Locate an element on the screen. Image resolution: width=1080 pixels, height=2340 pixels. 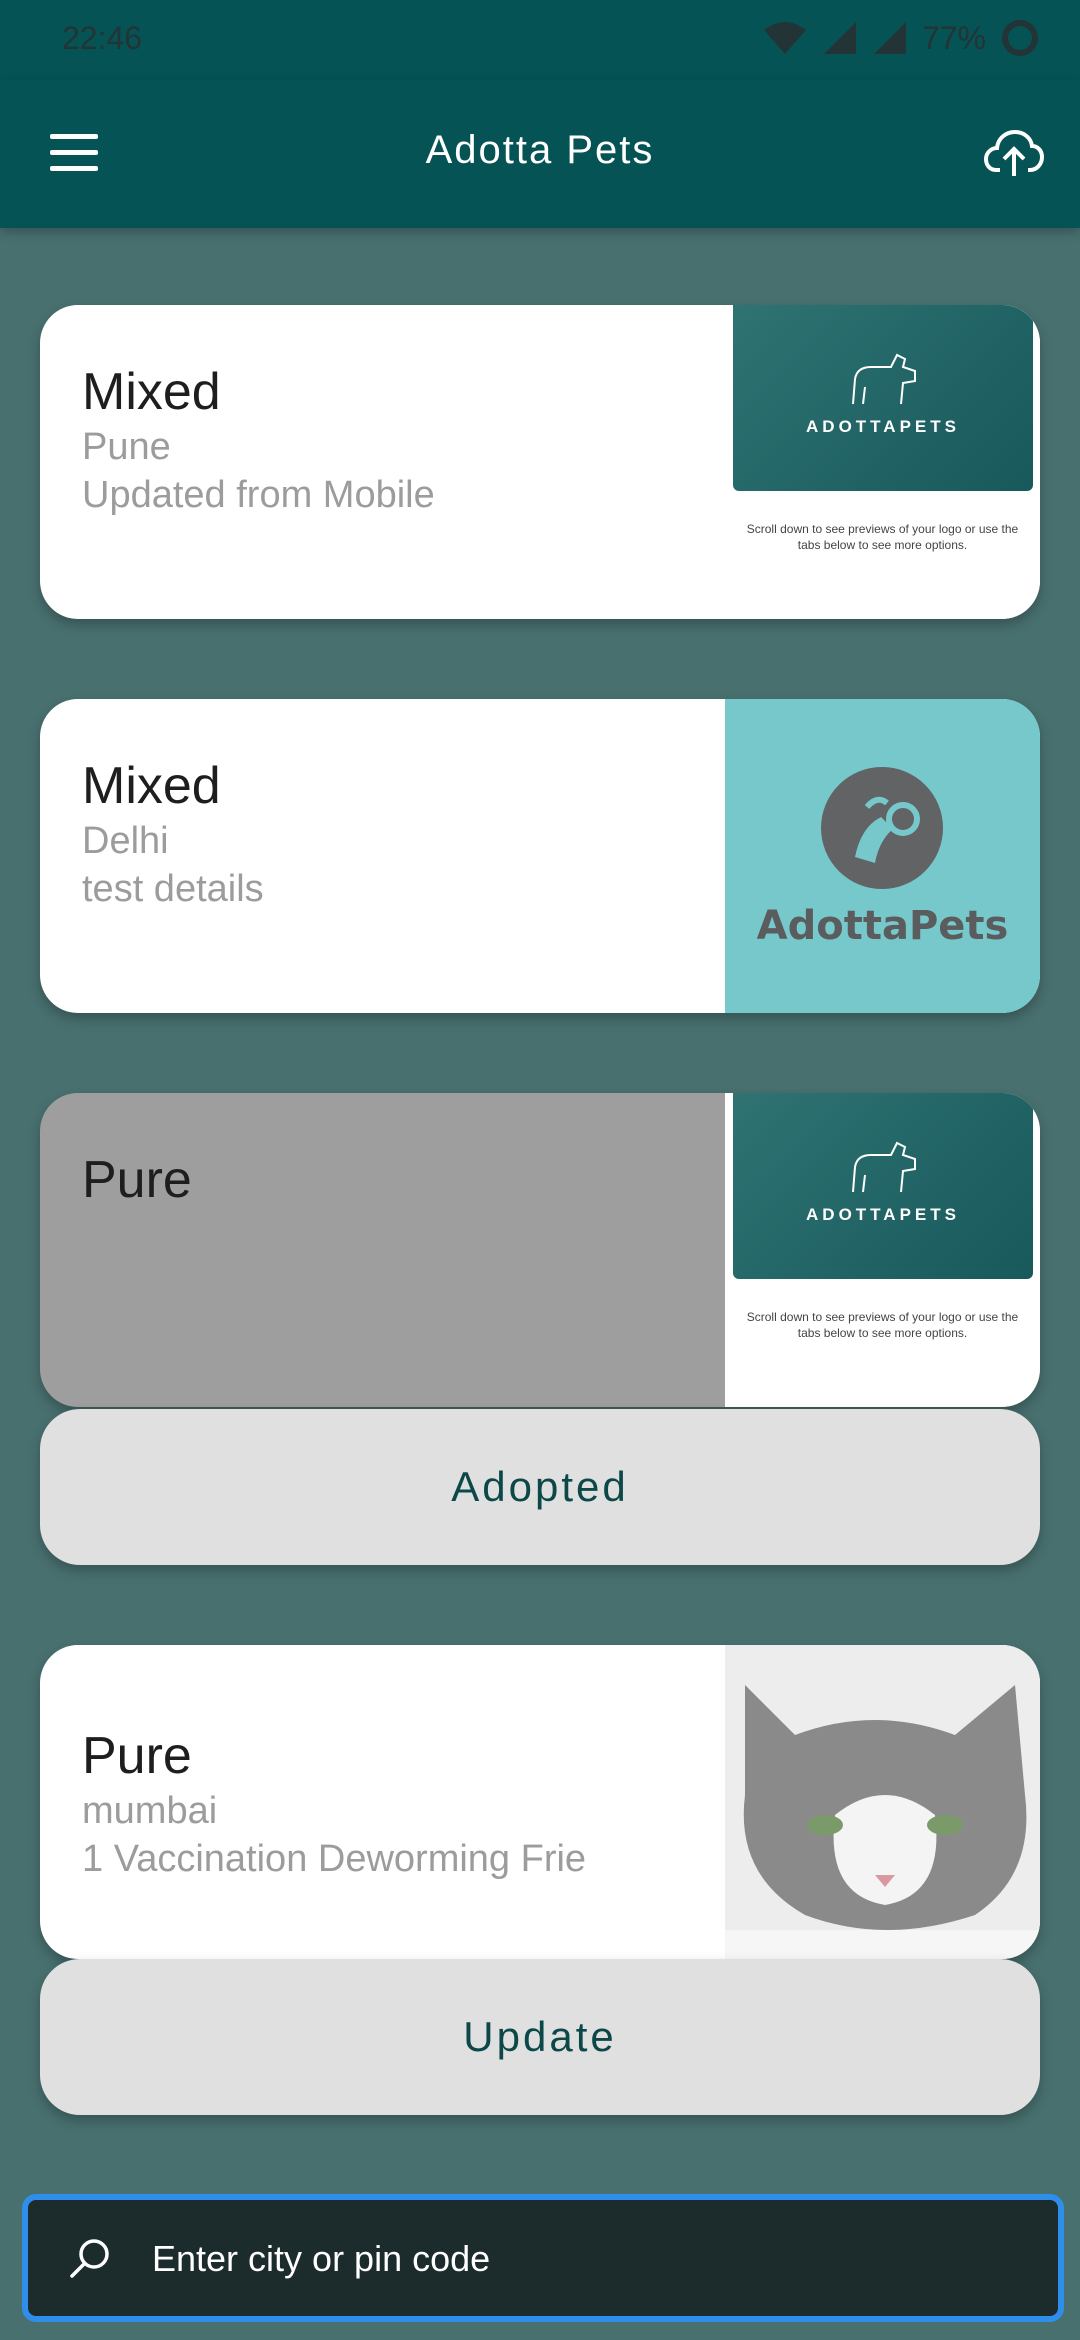
pet-image: AdottaPets is located at coordinates (882, 856).